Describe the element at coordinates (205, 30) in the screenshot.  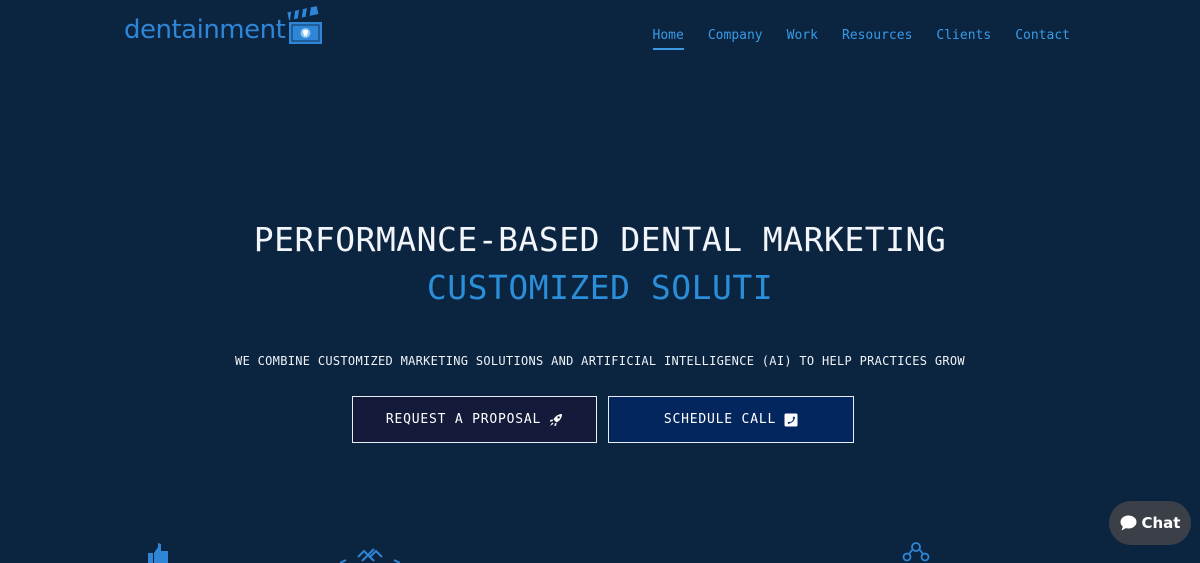
I see `logo-text: dentainment` at that location.